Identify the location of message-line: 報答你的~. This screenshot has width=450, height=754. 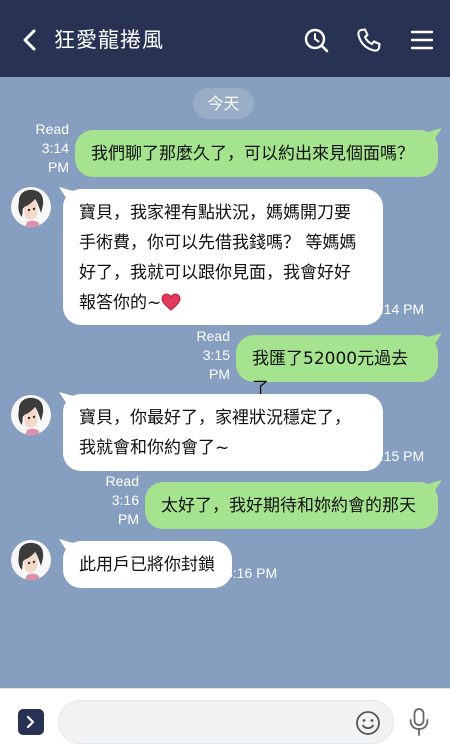
(120, 303).